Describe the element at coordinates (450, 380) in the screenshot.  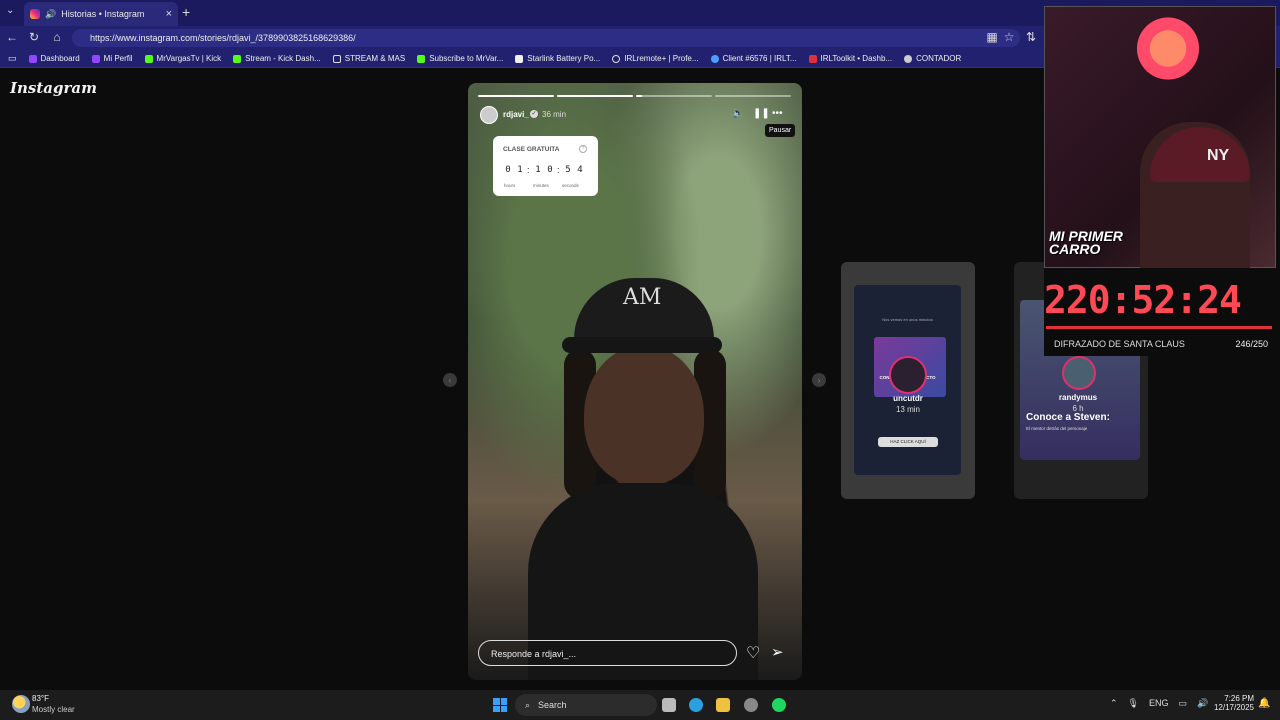
I see `previous-story-arrow-icon: ‹` at that location.